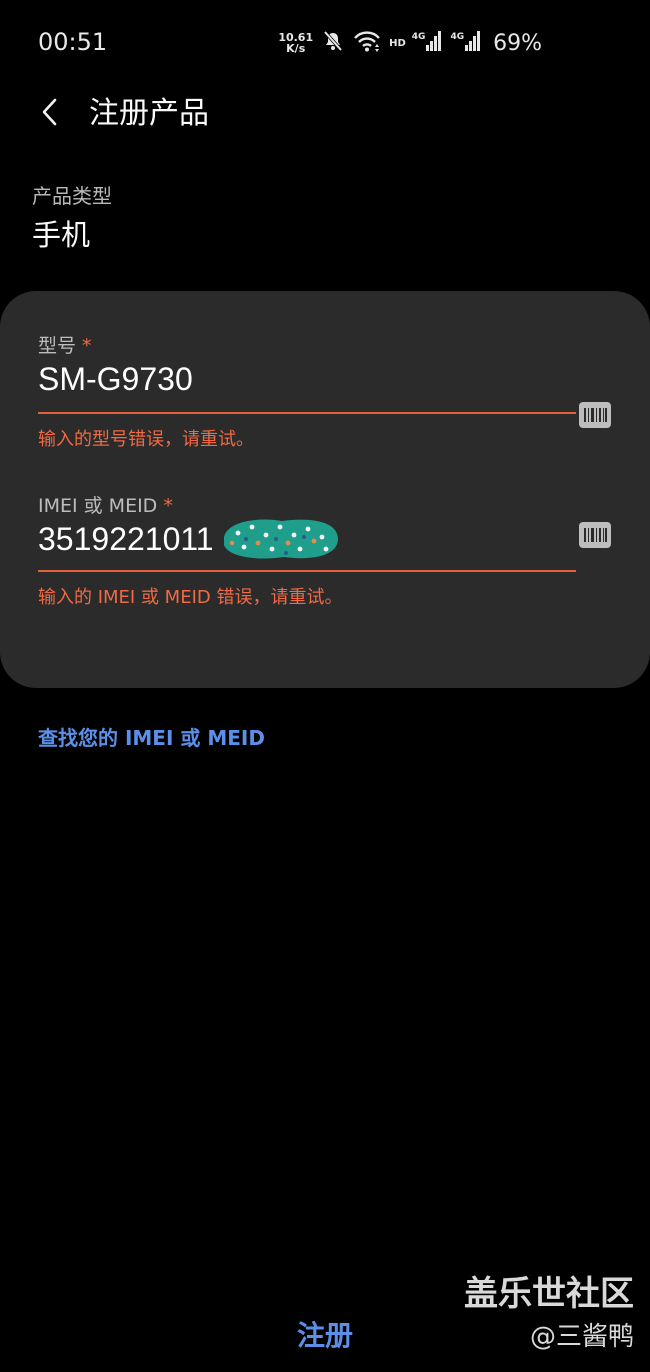 The height and width of the screenshot is (1372, 650). I want to click on product-type-label: 产品类型, so click(72, 196).